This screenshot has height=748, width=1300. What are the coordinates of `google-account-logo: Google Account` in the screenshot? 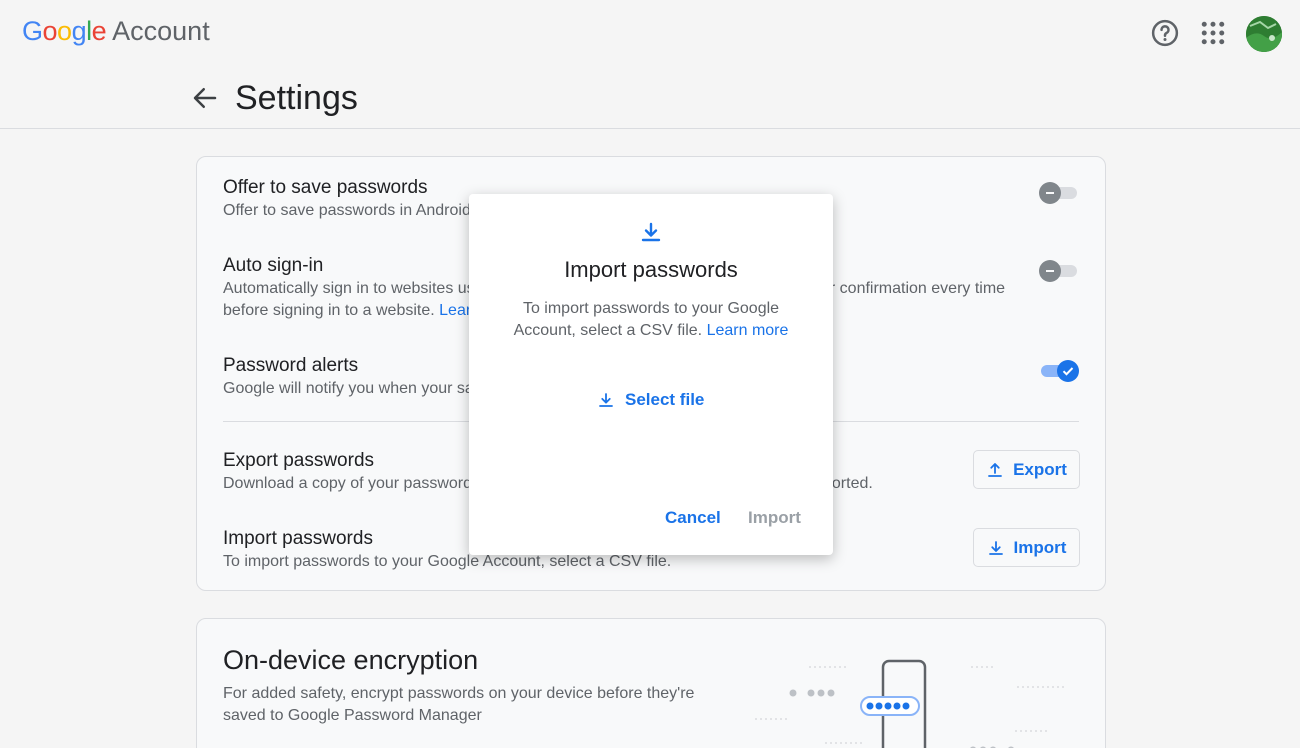 It's located at (116, 33).